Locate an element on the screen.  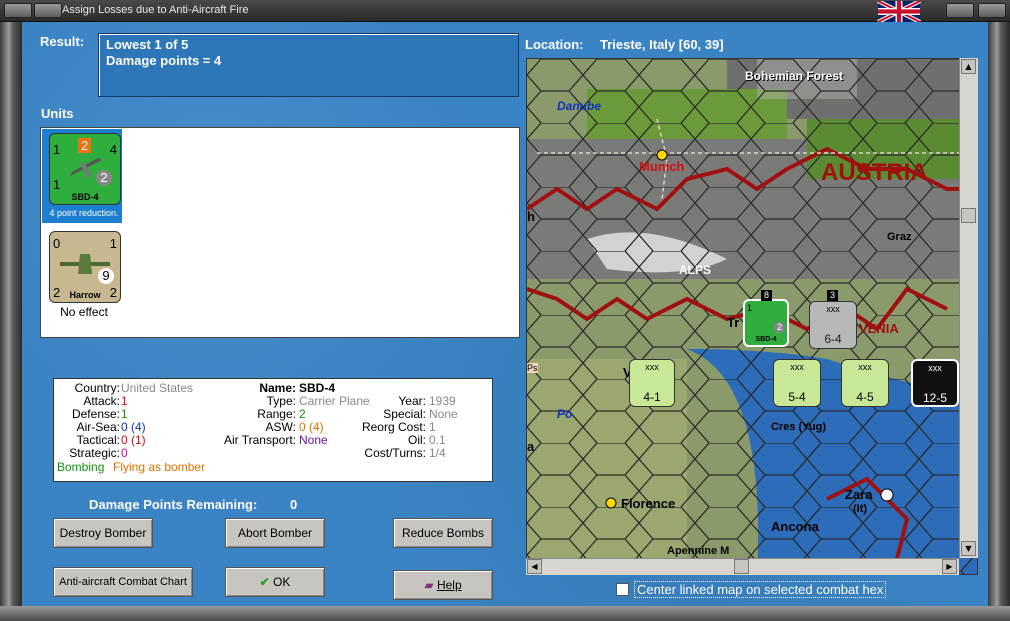
destroy-bomber-button: Destroy Bomber is located at coordinates (103, 533).